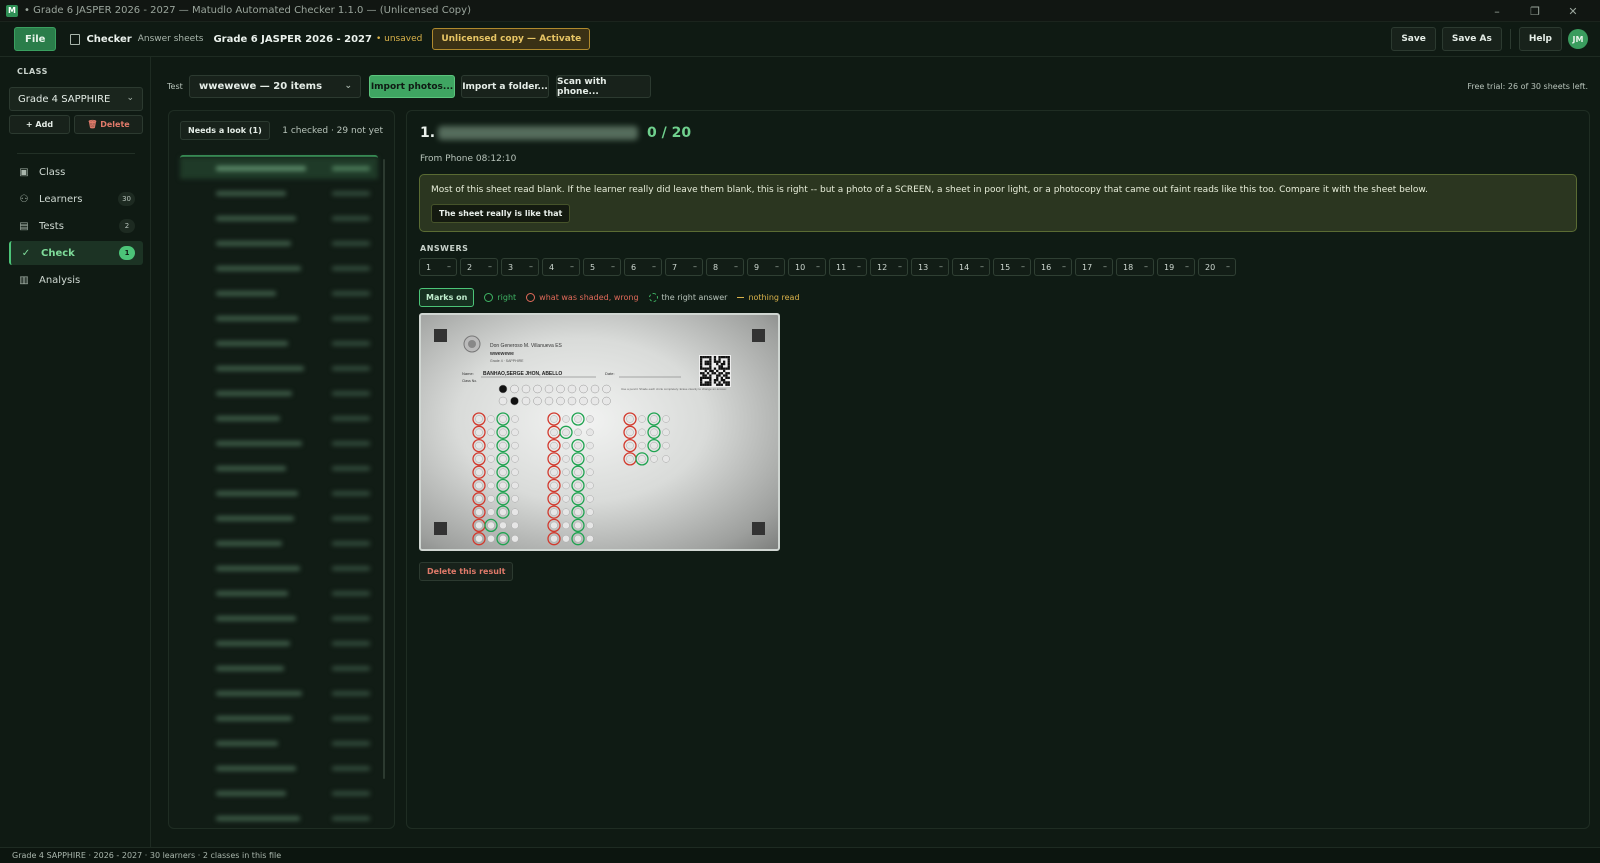  Describe the element at coordinates (438, 267) in the screenshot. I see `answer-chip-1: 1–` at that location.